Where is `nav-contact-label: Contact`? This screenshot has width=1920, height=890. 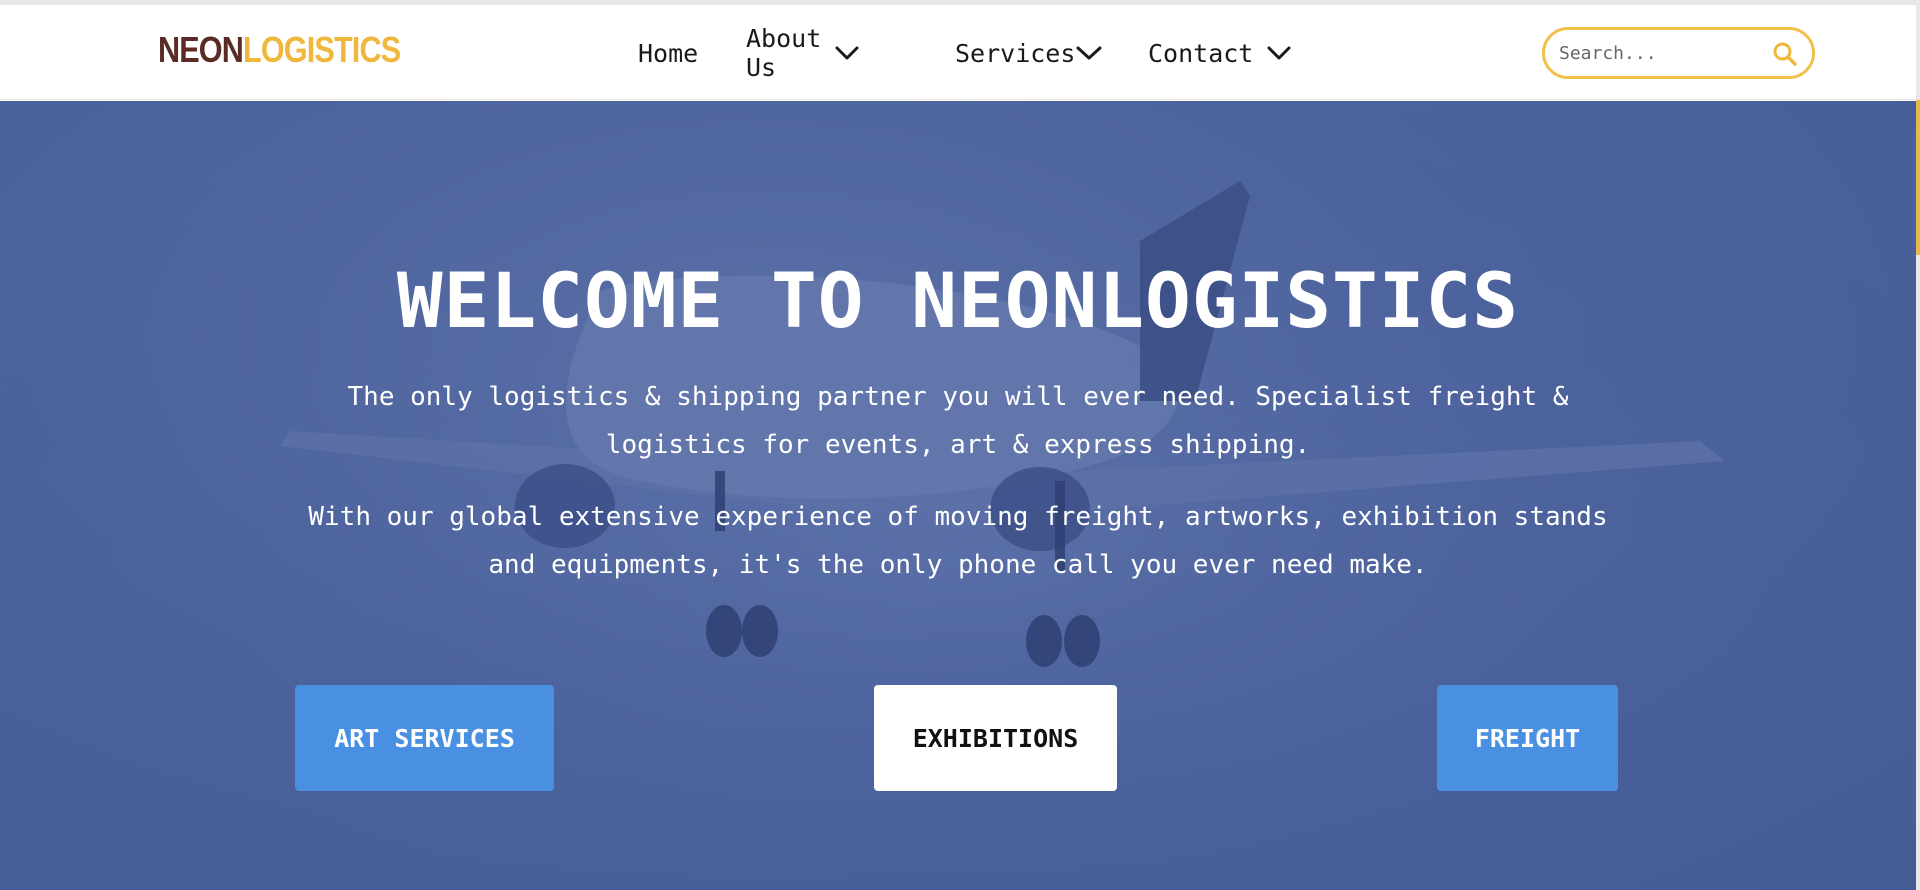 nav-contact-label: Contact is located at coordinates (1201, 53).